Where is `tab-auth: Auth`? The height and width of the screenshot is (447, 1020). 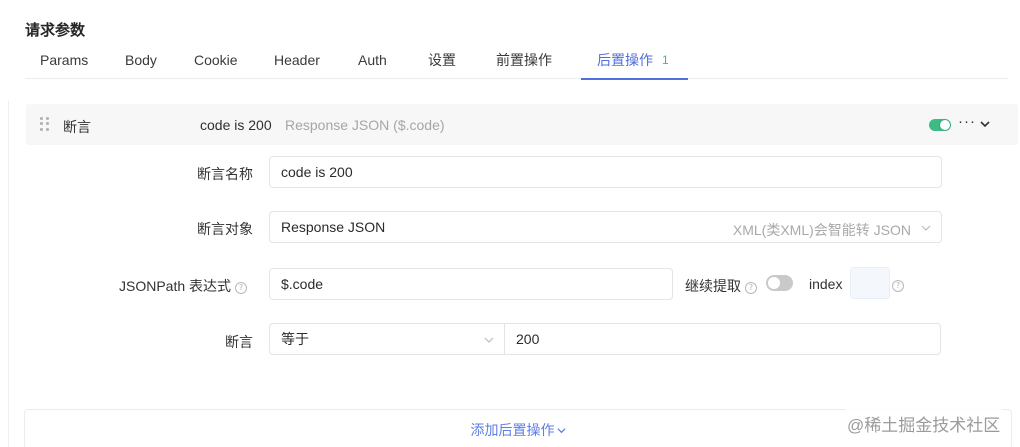 tab-auth: Auth is located at coordinates (377, 59).